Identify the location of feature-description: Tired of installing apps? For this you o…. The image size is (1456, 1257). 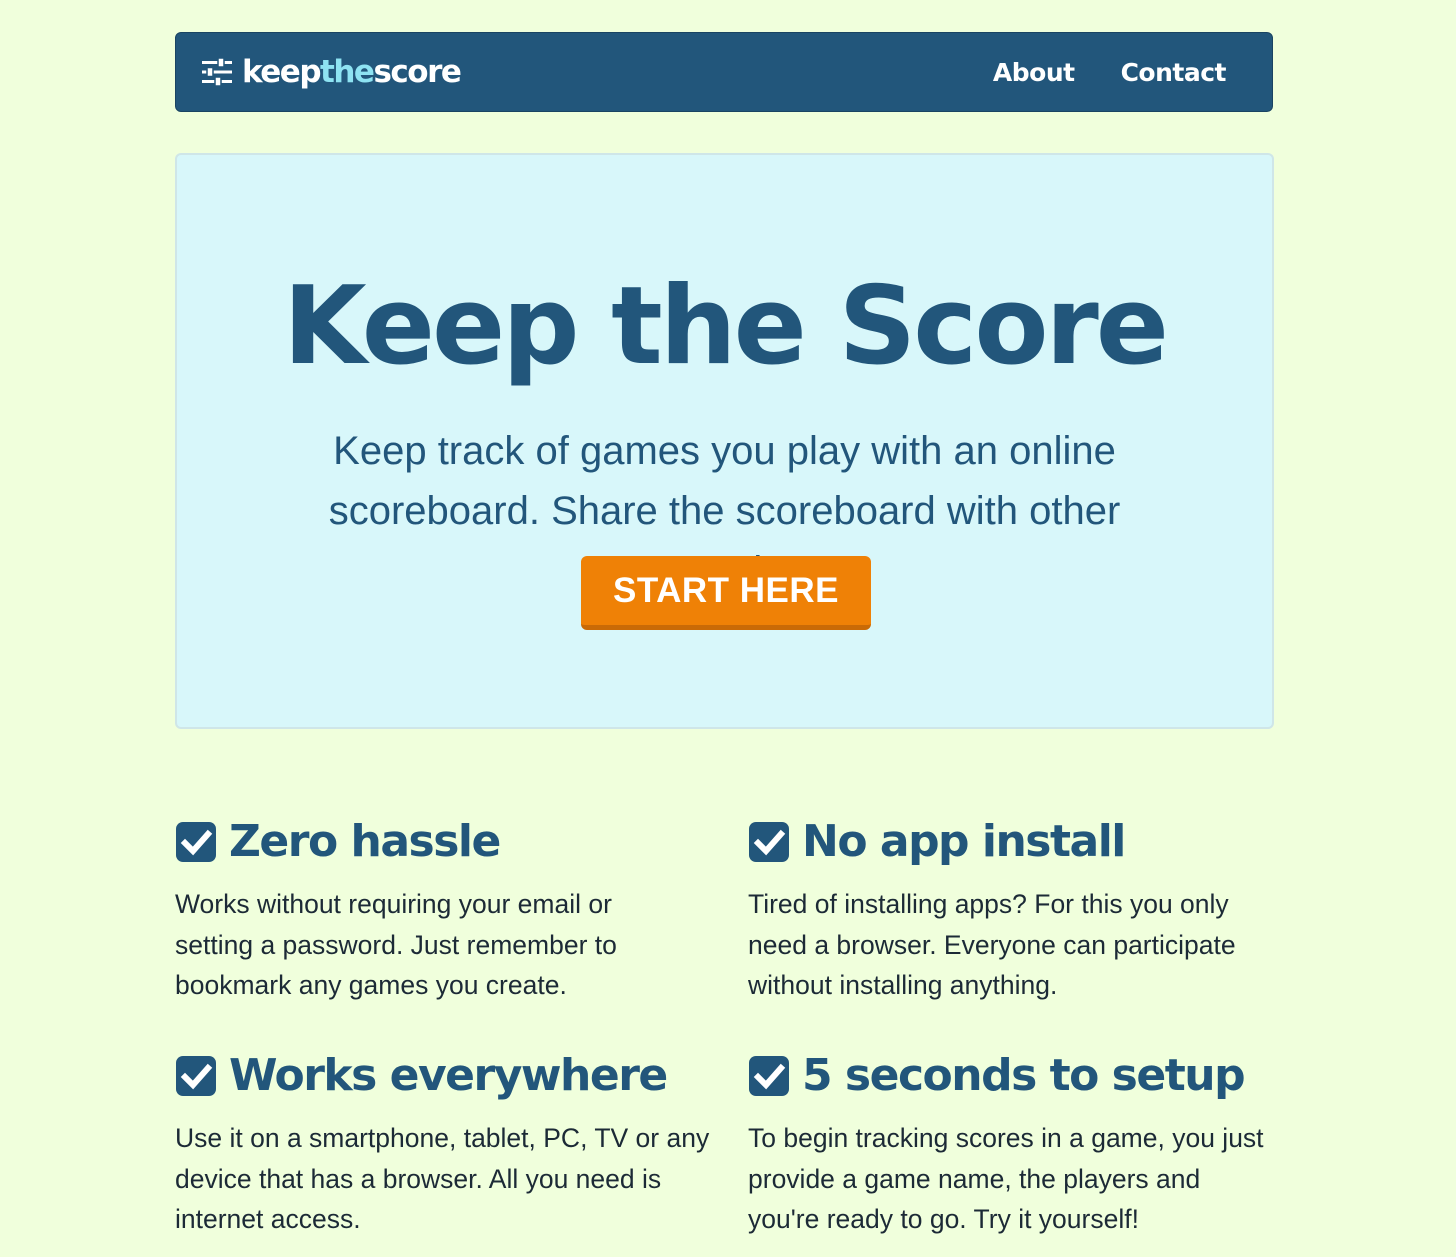
(1018, 945).